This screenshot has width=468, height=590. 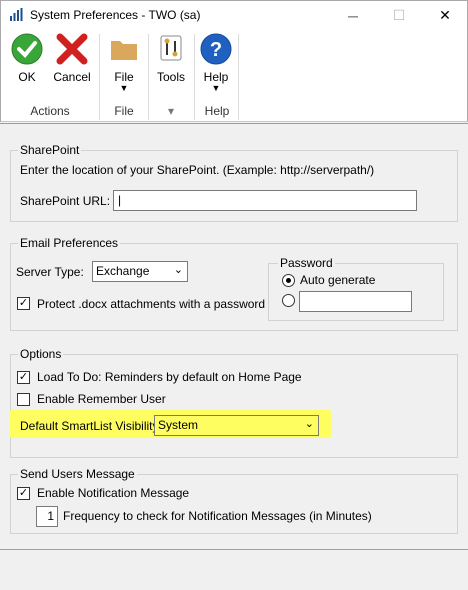 I want to click on remember-user-label: Enable Remember User, so click(x=101, y=399).